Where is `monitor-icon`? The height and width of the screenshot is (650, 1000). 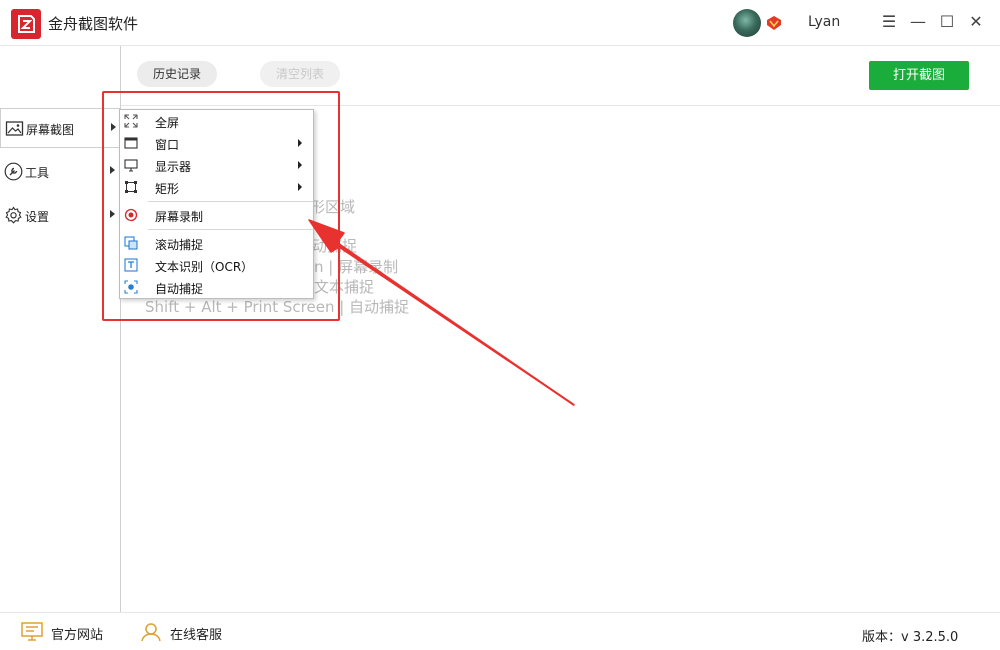 monitor-icon is located at coordinates (32, 632).